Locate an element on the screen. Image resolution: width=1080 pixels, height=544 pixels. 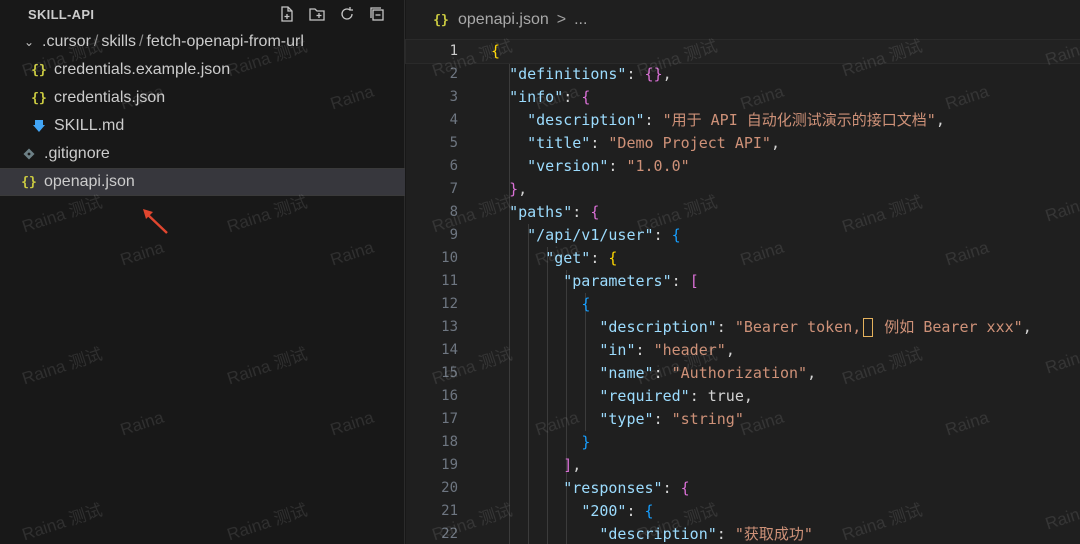
code-text: "description": "获取成功" is located at coordinates (706, 534).